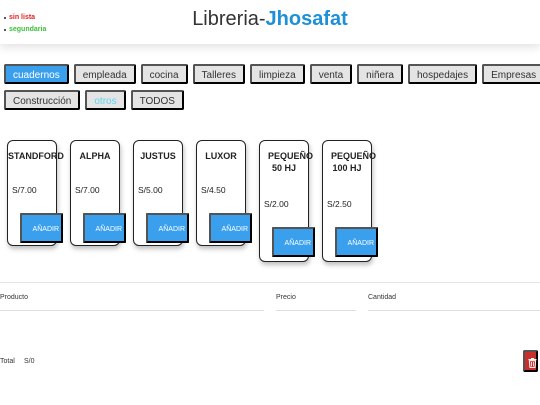  I want to click on page-title: Libreria-Jhosafat, so click(270, 19).